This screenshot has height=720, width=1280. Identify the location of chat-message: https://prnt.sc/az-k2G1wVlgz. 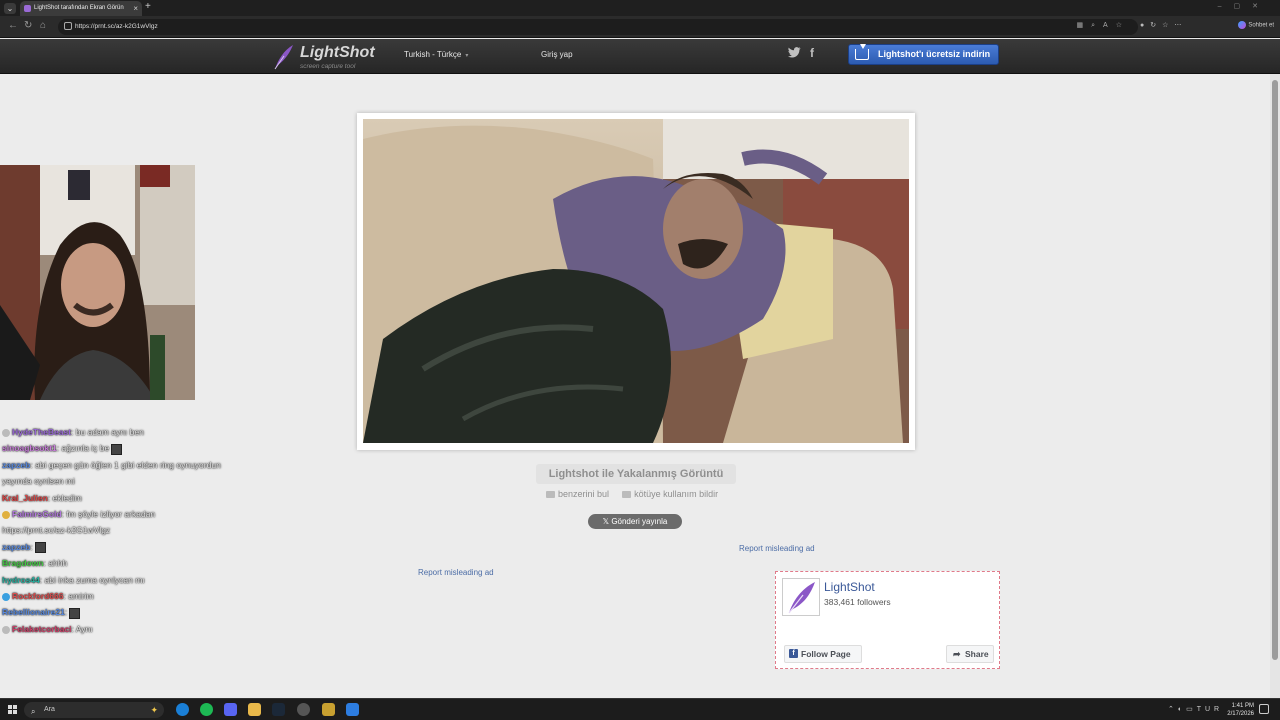
(56, 530).